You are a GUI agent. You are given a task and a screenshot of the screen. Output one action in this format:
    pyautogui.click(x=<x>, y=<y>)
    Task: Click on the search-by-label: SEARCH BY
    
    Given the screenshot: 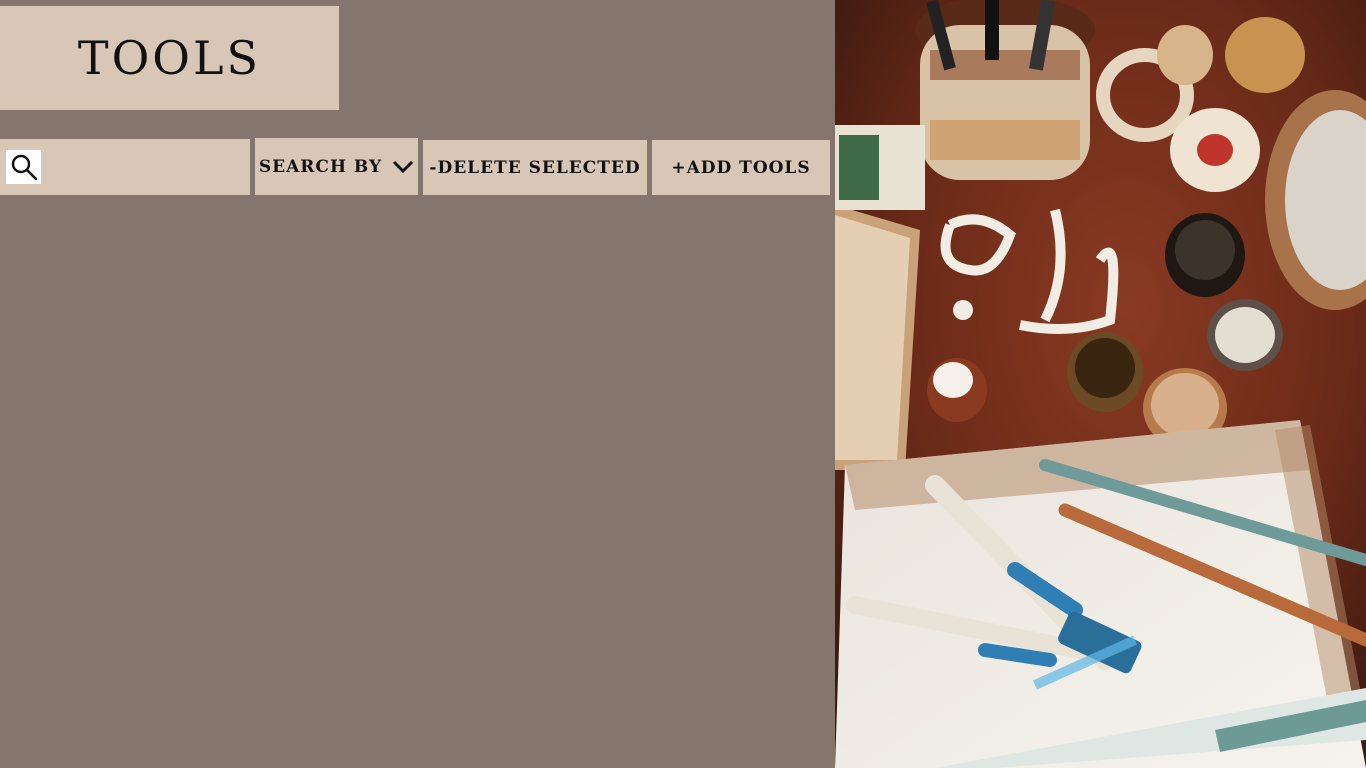 What is the action you would take?
    pyautogui.click(x=320, y=166)
    